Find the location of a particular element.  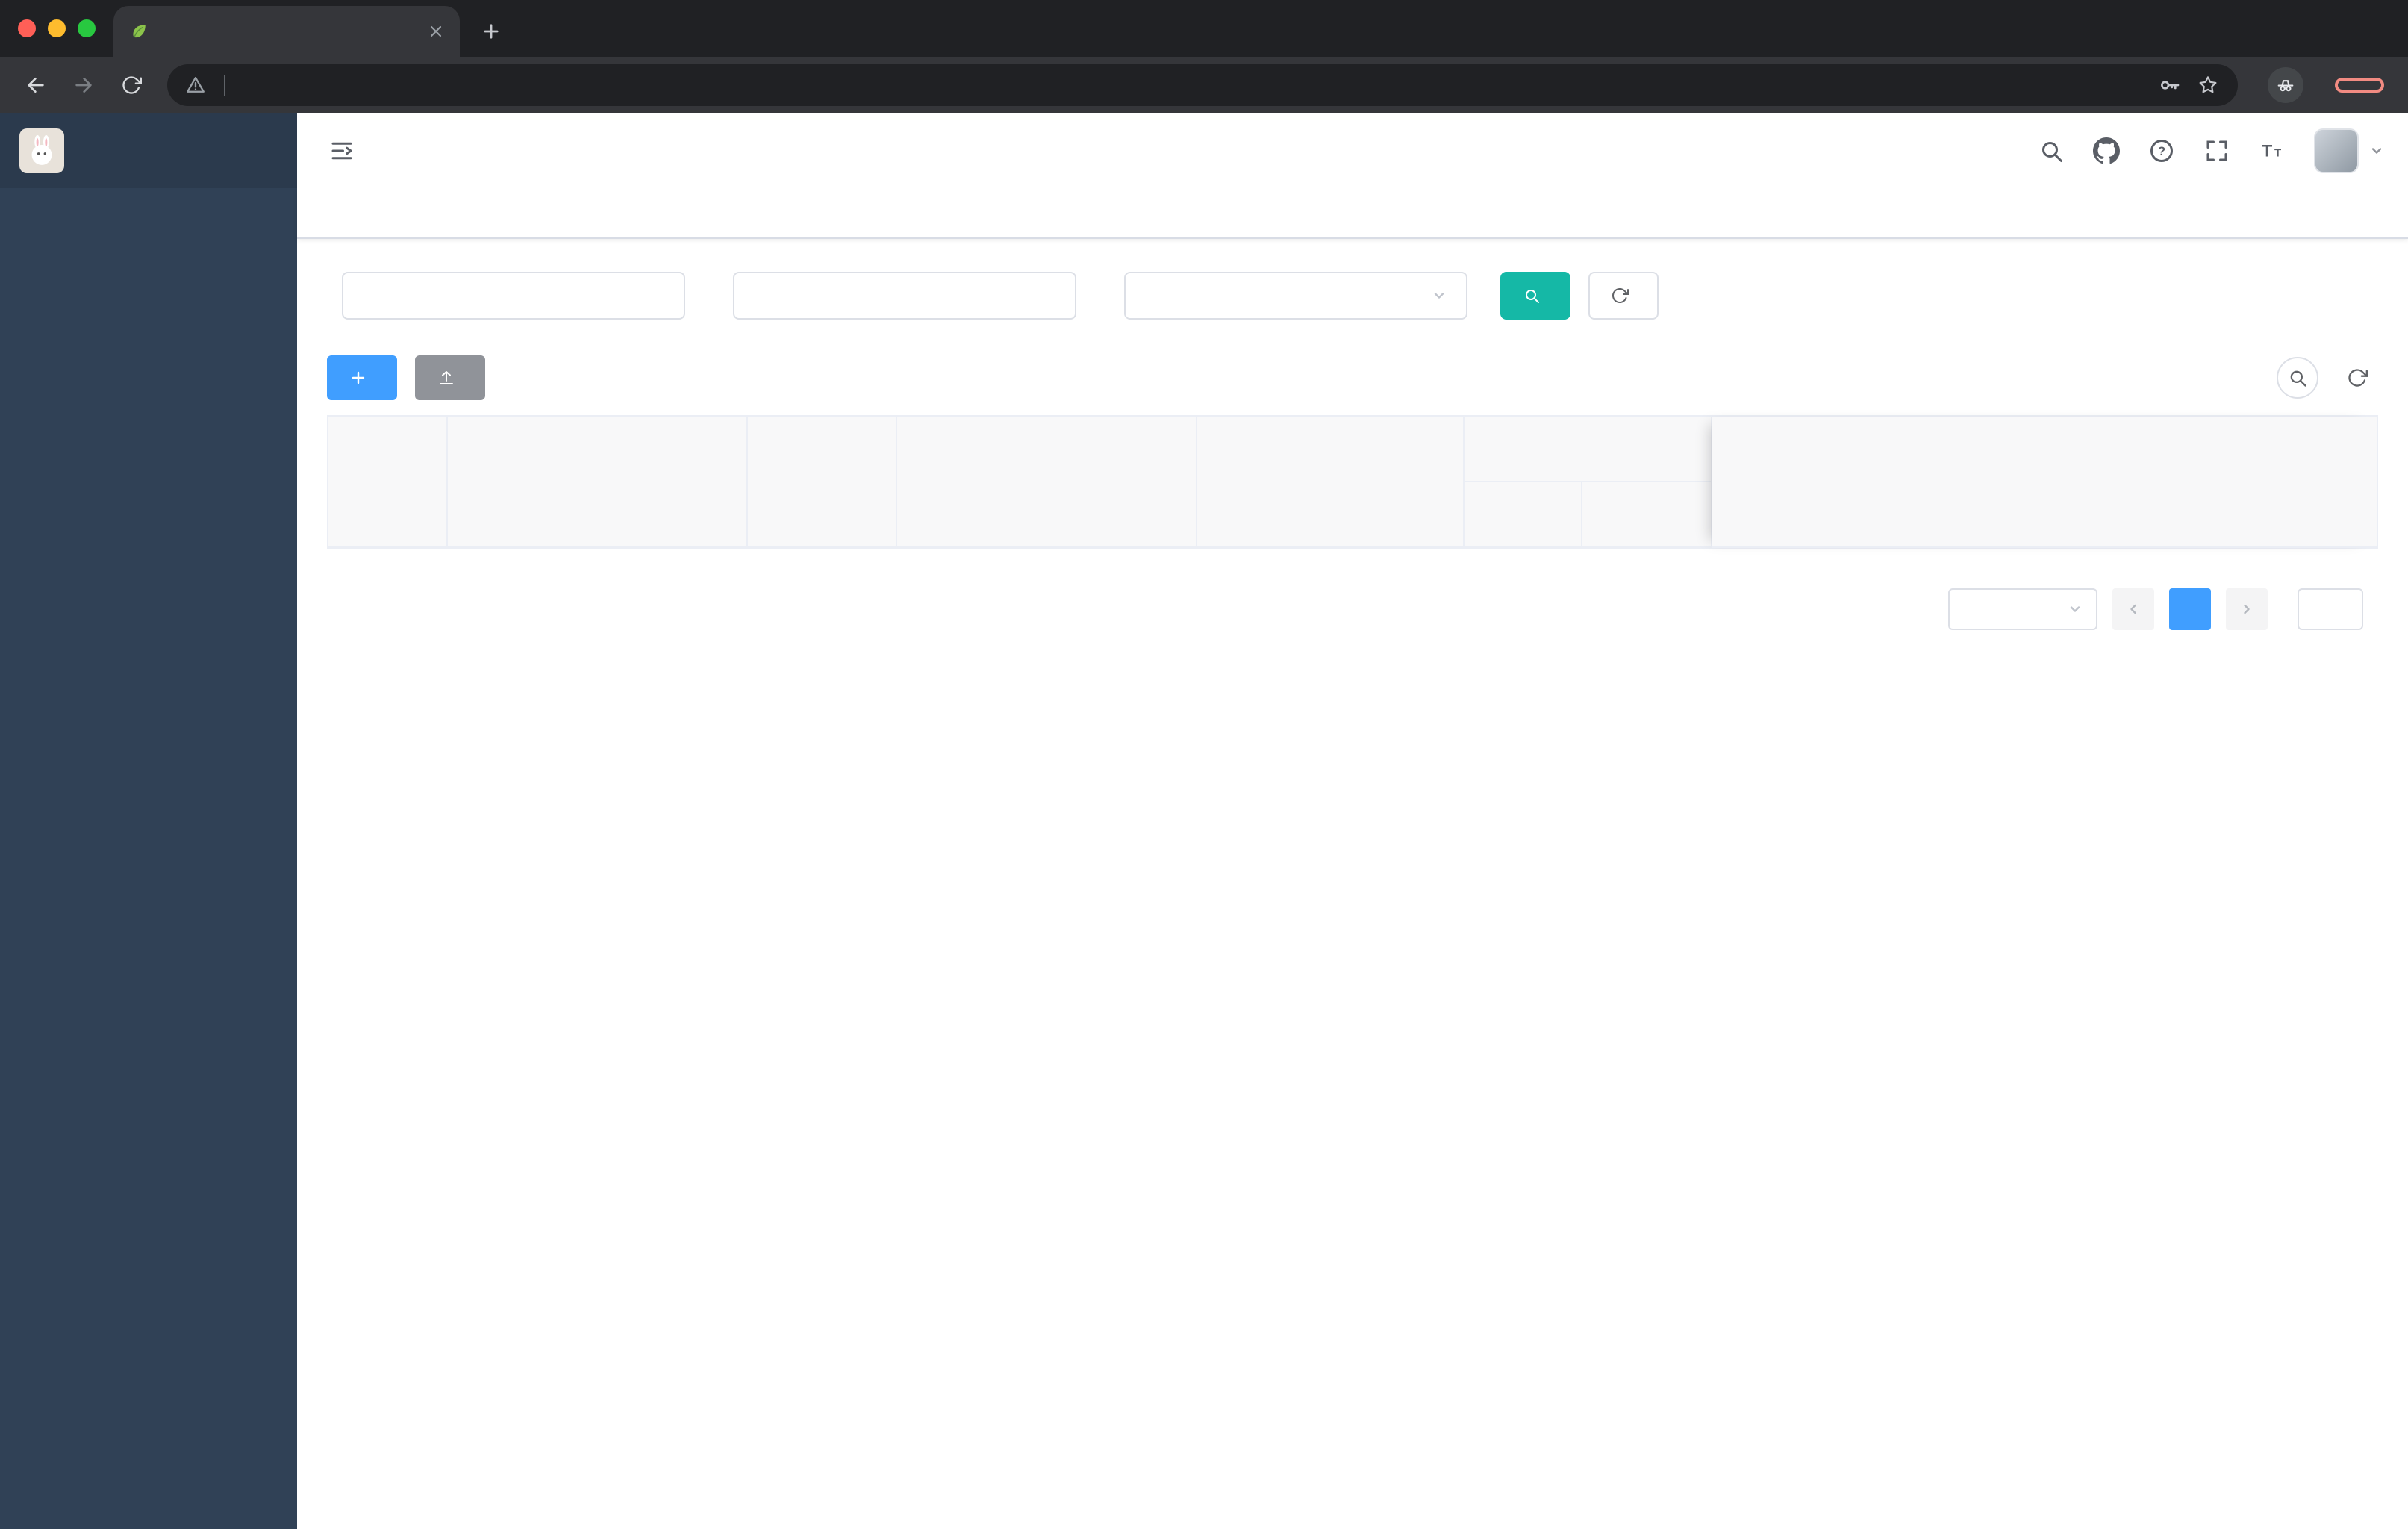

favicon-leaf-icon is located at coordinates (138, 32).